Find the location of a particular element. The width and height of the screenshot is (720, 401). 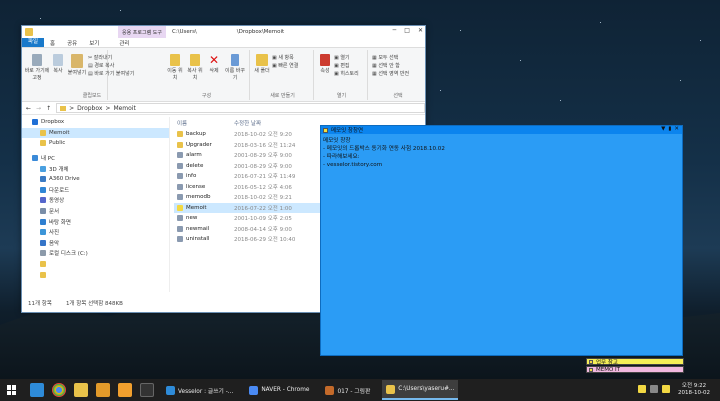

rename-button: 이름 바꾸기 is located at coordinates (235, 67).